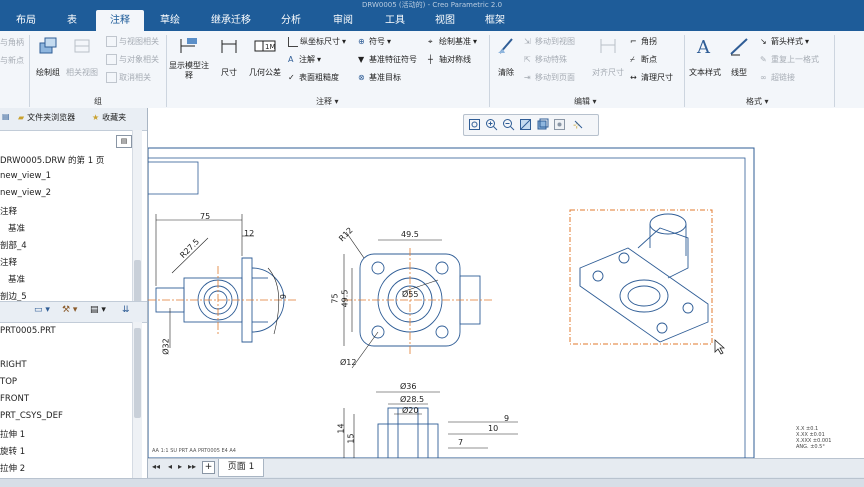 Image resolution: width=864 pixels, height=487 pixels. I want to click on hyperlink-button: ∞ 超链接, so click(777, 77).